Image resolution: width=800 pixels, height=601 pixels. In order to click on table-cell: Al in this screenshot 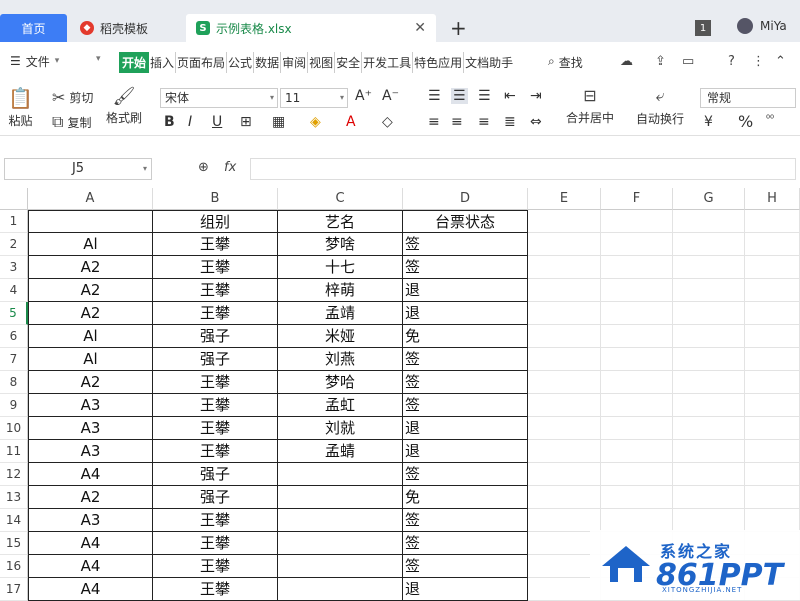, I will do `click(90, 336)`.